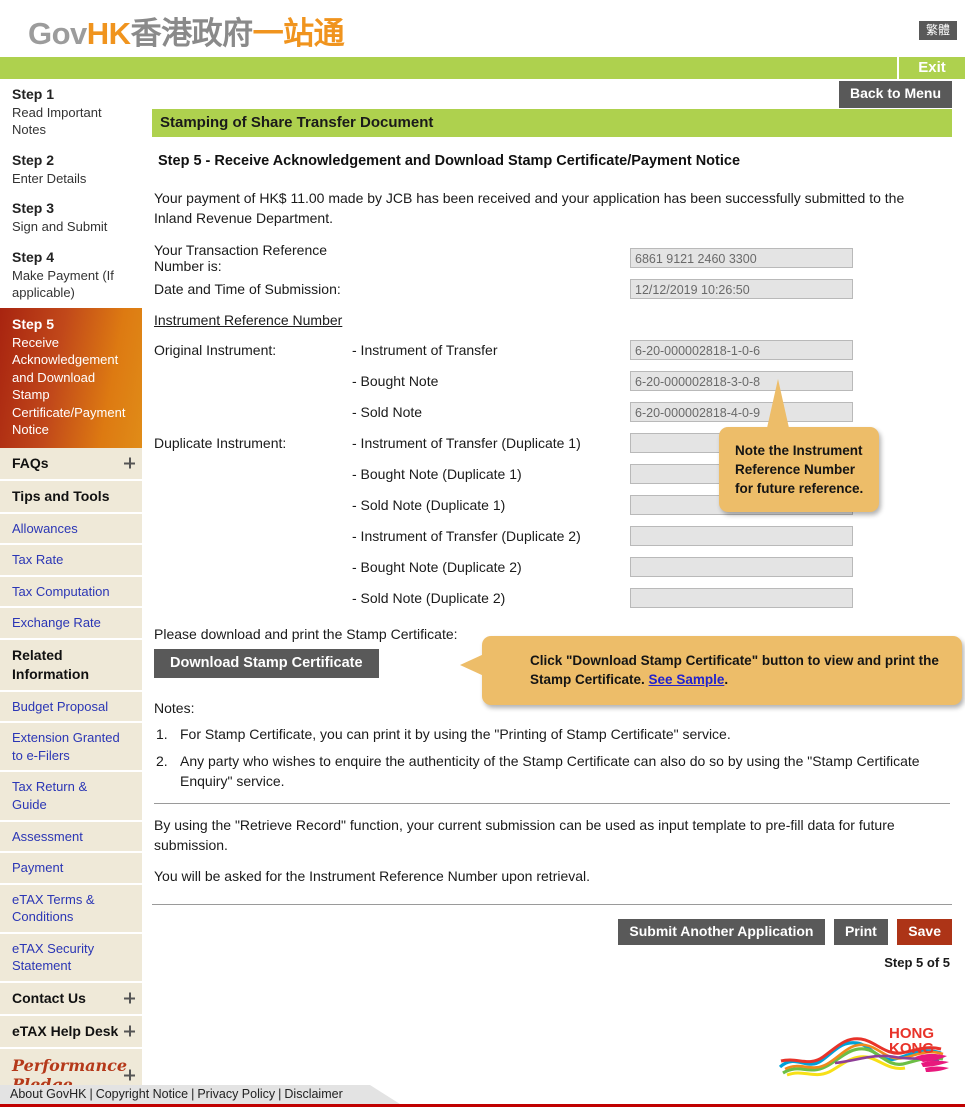  I want to click on sidebar-nav-item: Budget Proposal, so click(71, 707).